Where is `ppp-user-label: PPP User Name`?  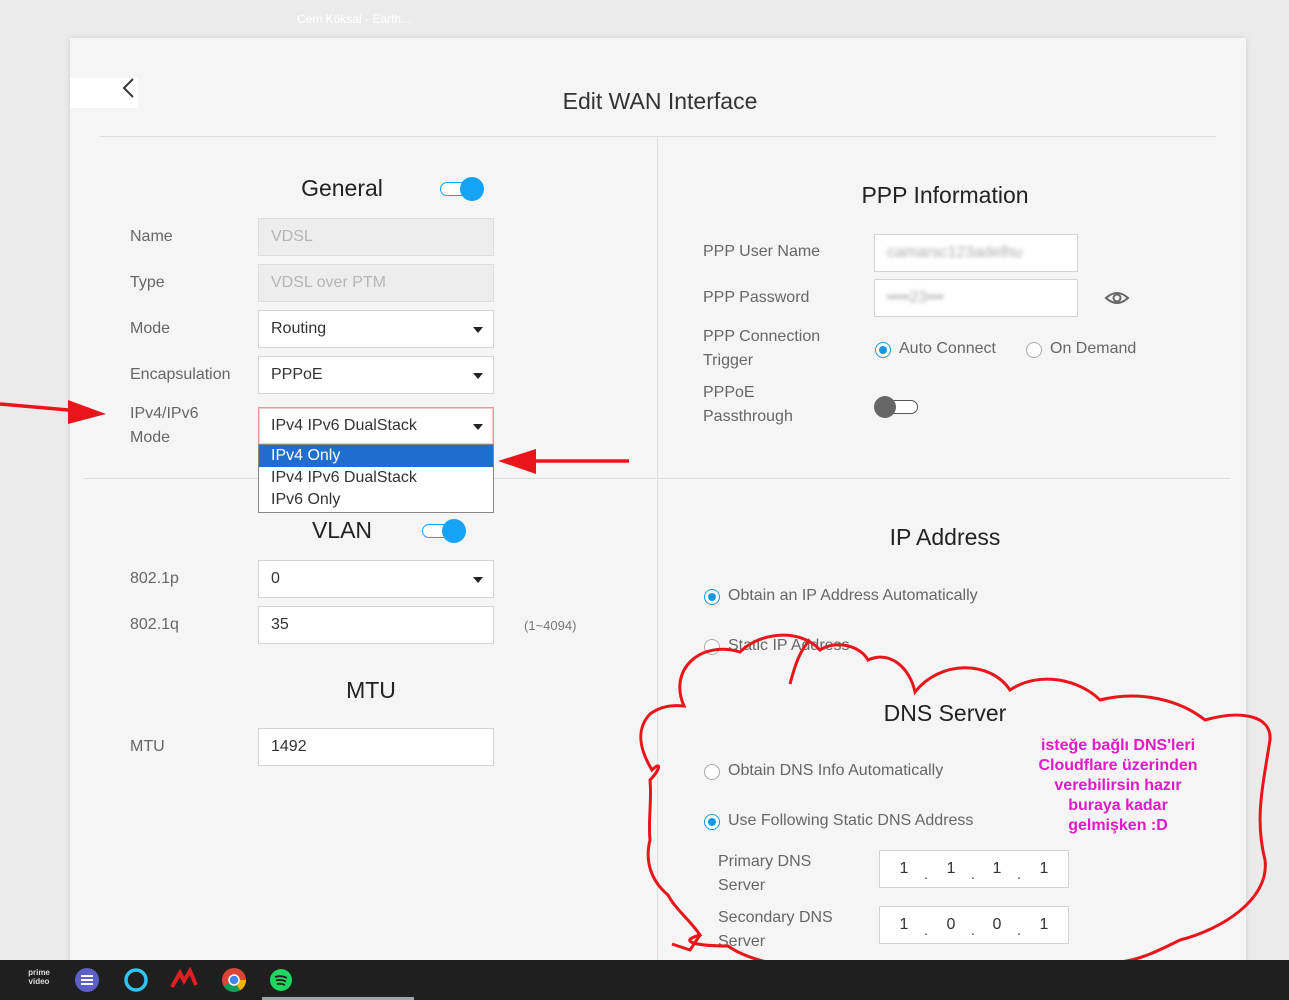 ppp-user-label: PPP User Name is located at coordinates (762, 251).